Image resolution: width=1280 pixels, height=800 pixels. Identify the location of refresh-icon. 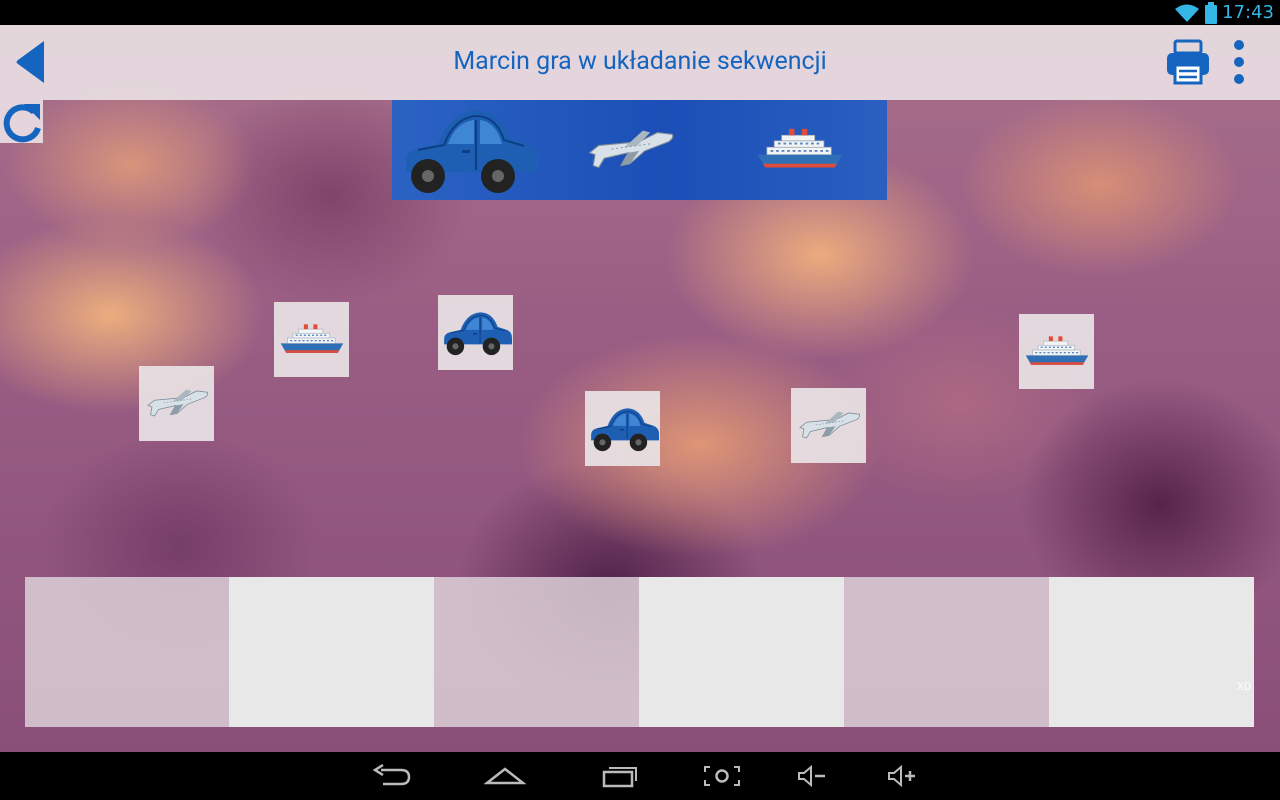
(22, 123).